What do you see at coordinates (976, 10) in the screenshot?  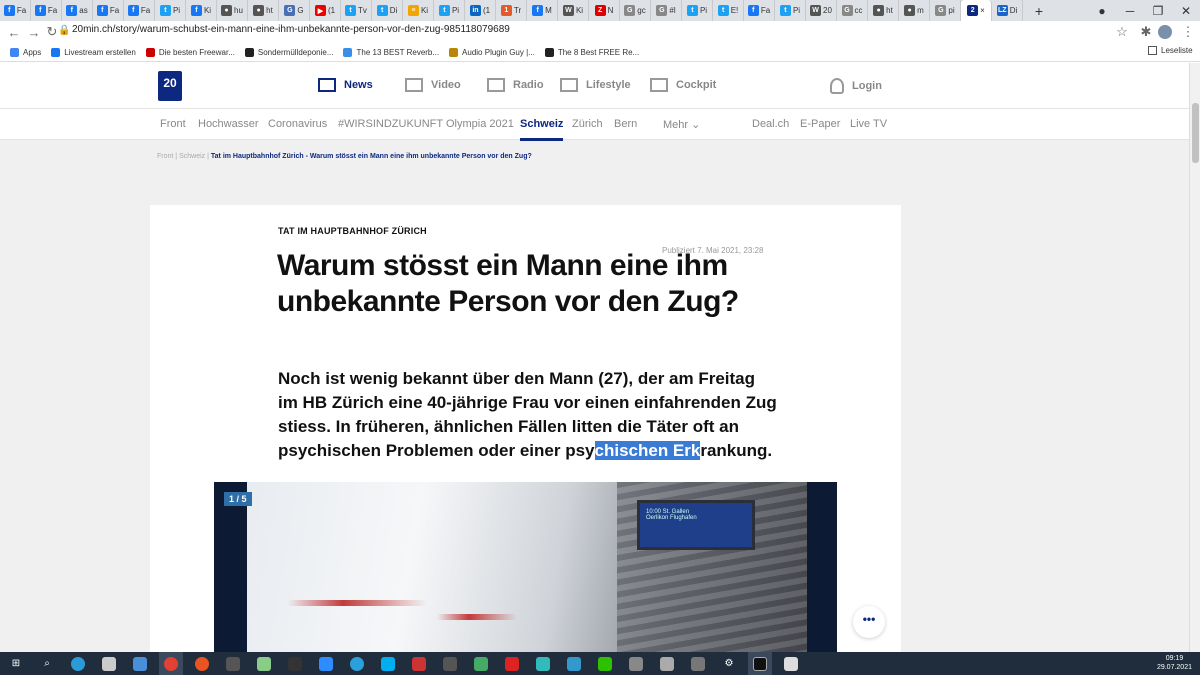 I see `browser-tab: 2 ×` at bounding box center [976, 10].